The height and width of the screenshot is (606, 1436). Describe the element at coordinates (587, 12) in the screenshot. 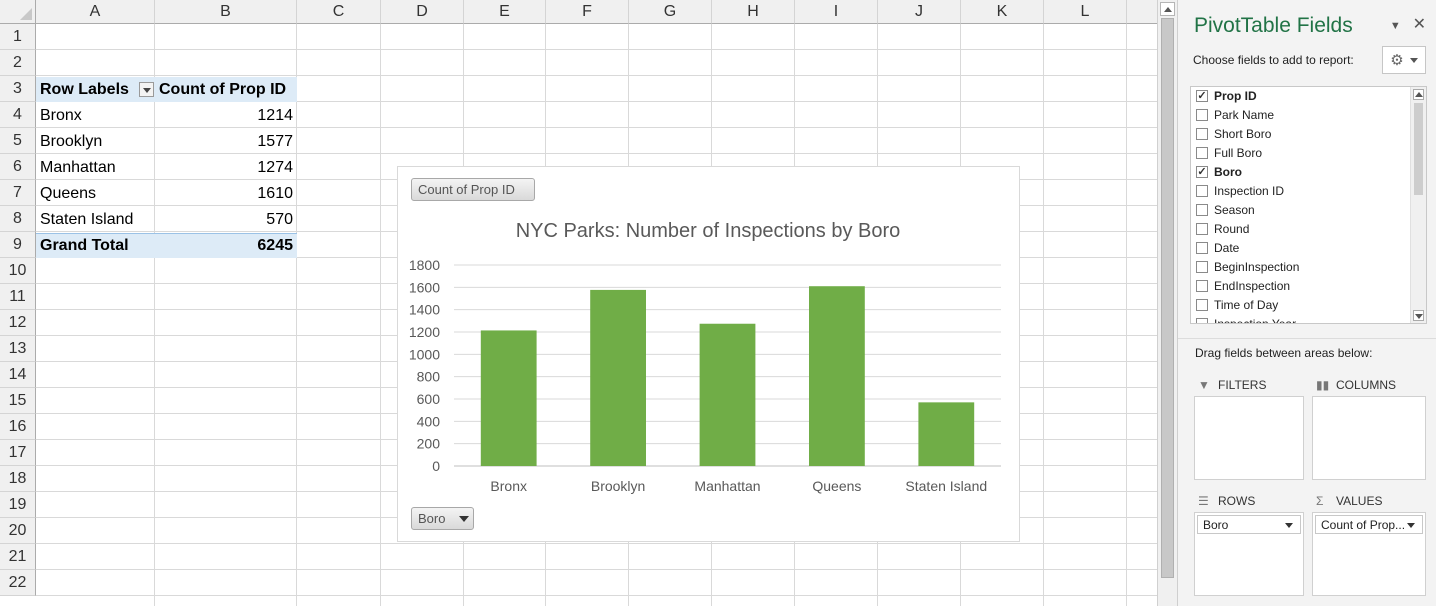

I see `column-header-f: F` at that location.